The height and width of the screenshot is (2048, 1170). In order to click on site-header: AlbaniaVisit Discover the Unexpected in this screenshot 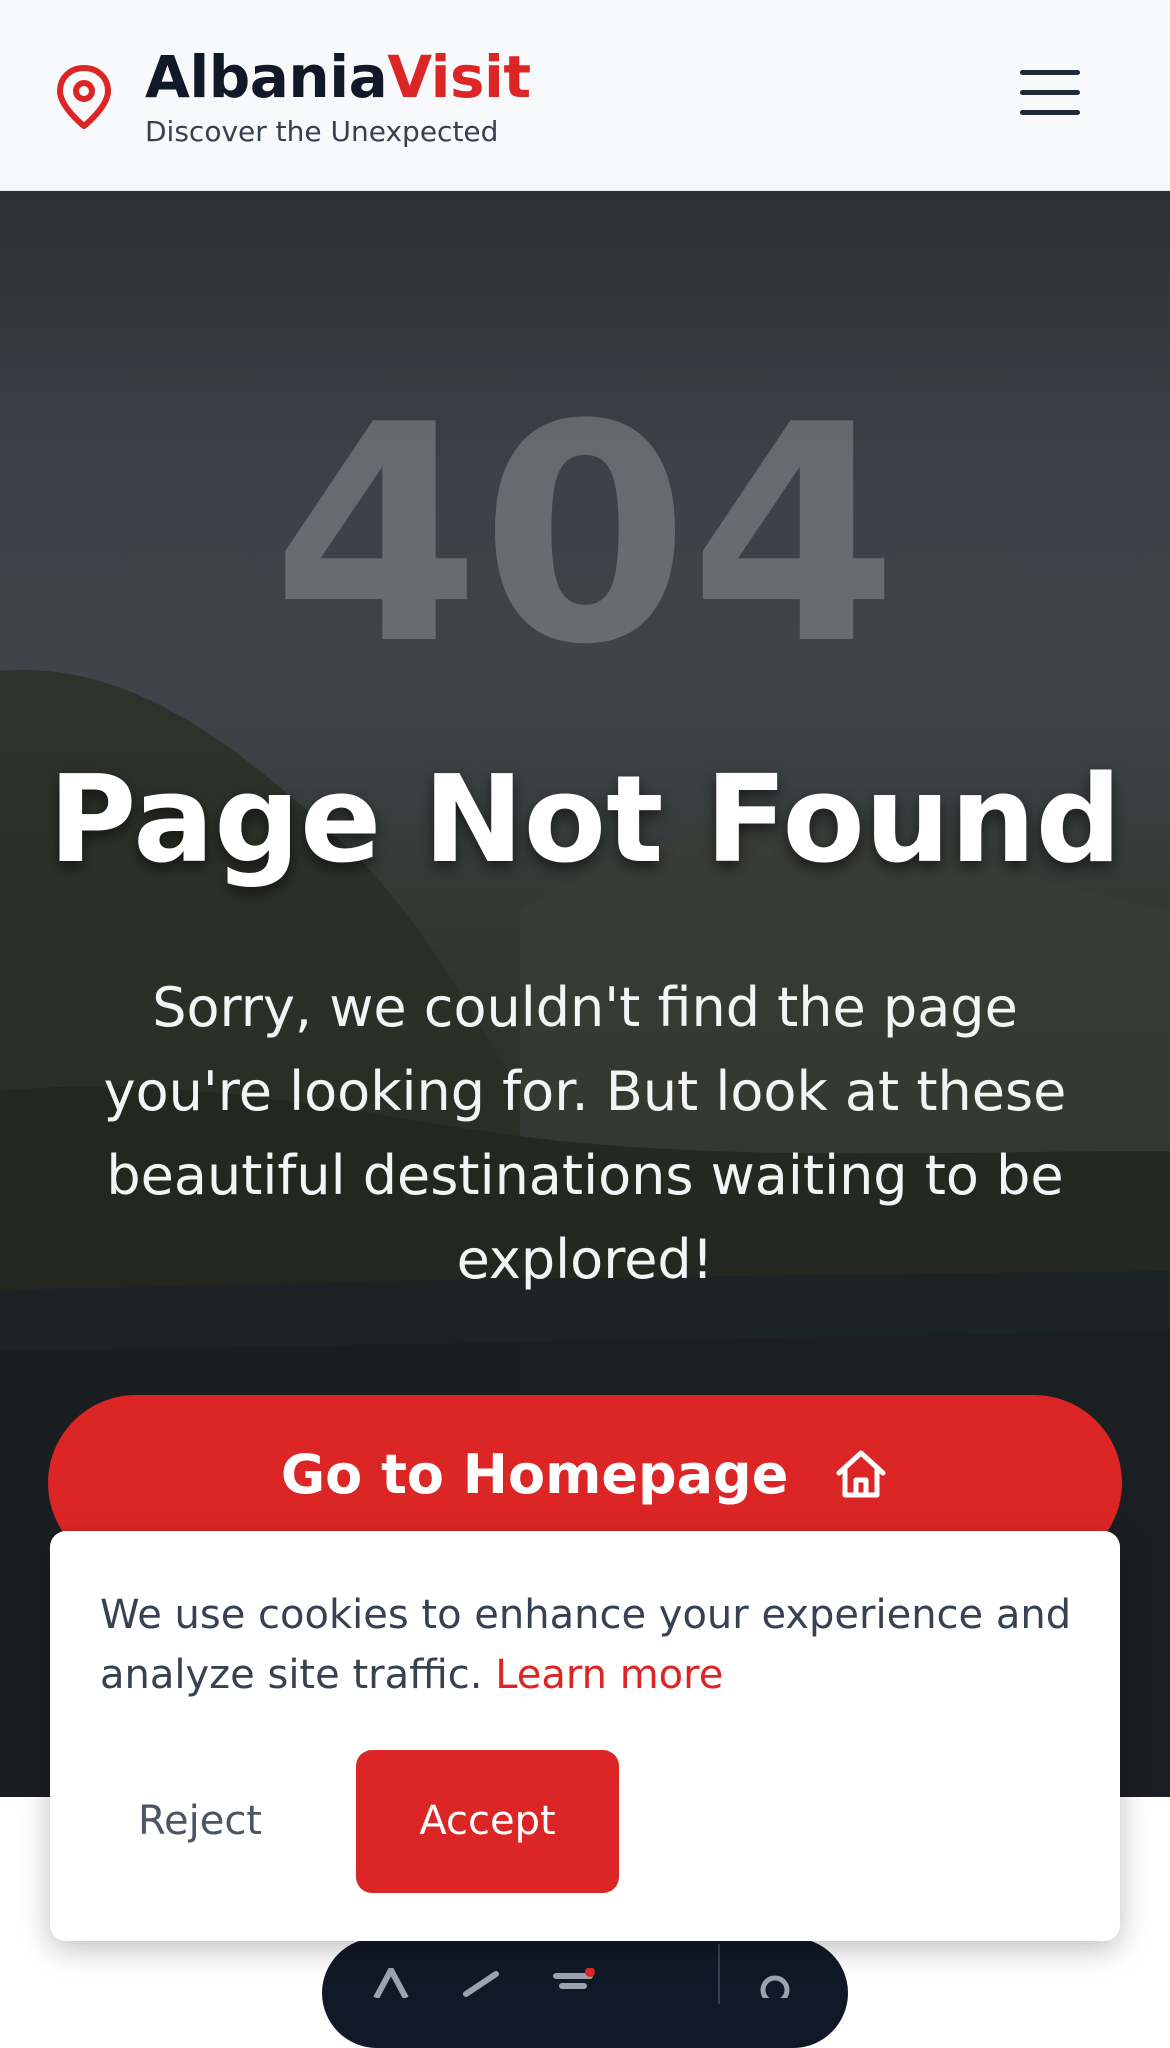, I will do `click(585, 95)`.